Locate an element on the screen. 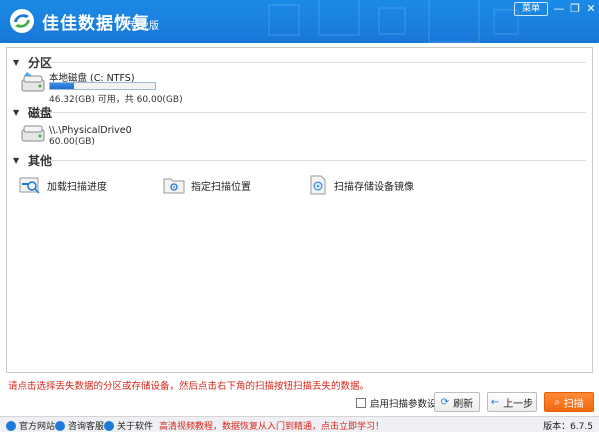 The height and width of the screenshot is (432, 599). partition-drive-item: 本地磁盘 (C: NTFS) 46.32(GB) 可用，共 60.00(GB) is located at coordinates (100, 86).